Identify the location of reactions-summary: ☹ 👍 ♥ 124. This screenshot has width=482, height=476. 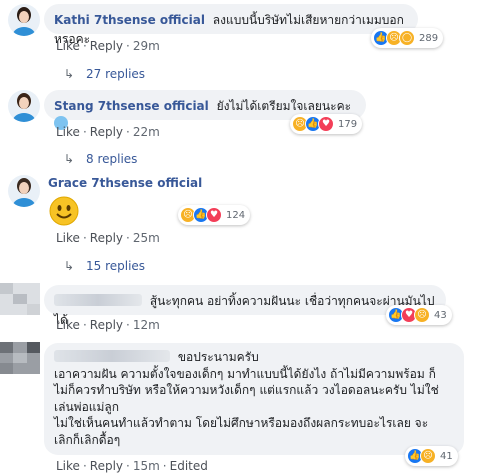
(214, 215).